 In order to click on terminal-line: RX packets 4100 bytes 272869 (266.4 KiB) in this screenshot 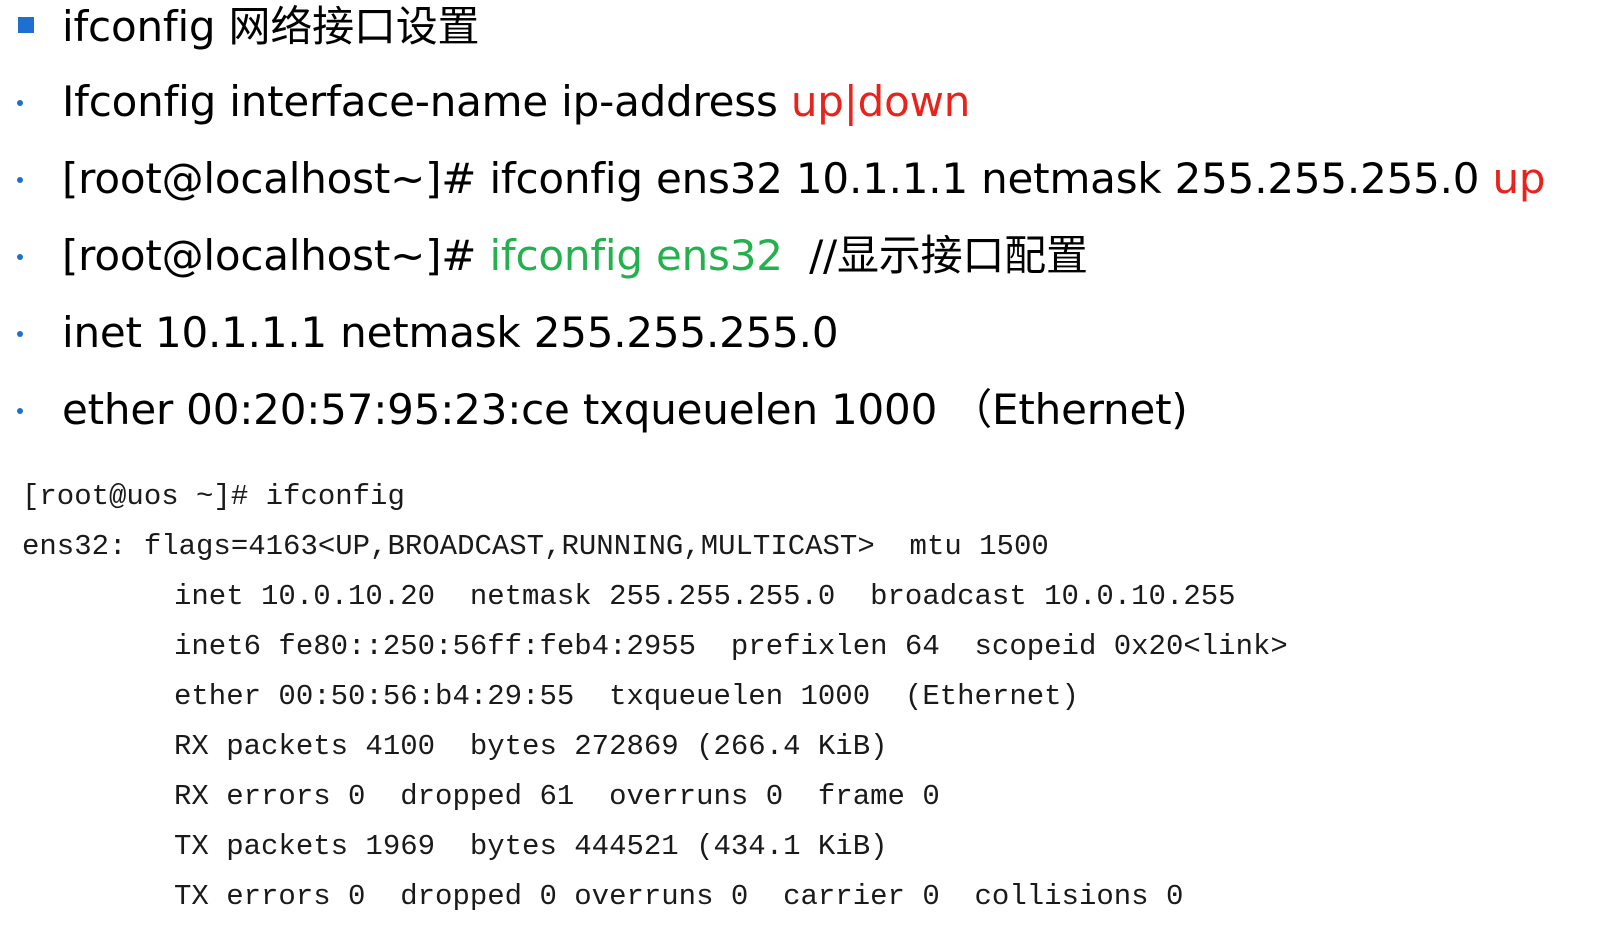, I will do `click(531, 746)`.